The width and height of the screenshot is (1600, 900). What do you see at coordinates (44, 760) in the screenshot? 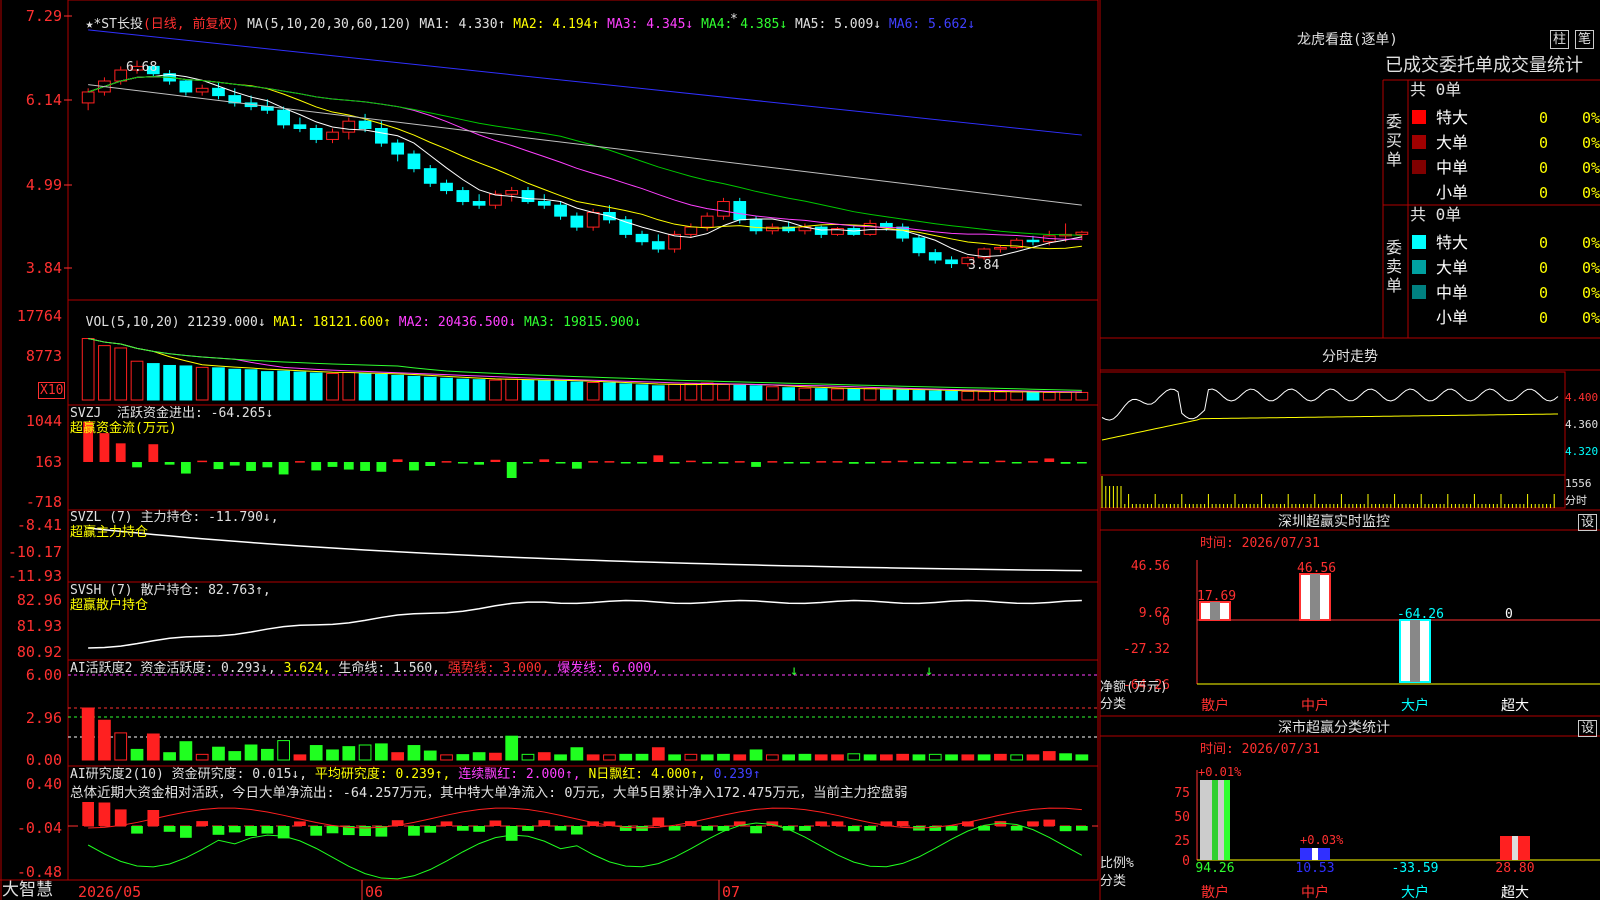
I see `ai1-axis-label: 0.00` at bounding box center [44, 760].